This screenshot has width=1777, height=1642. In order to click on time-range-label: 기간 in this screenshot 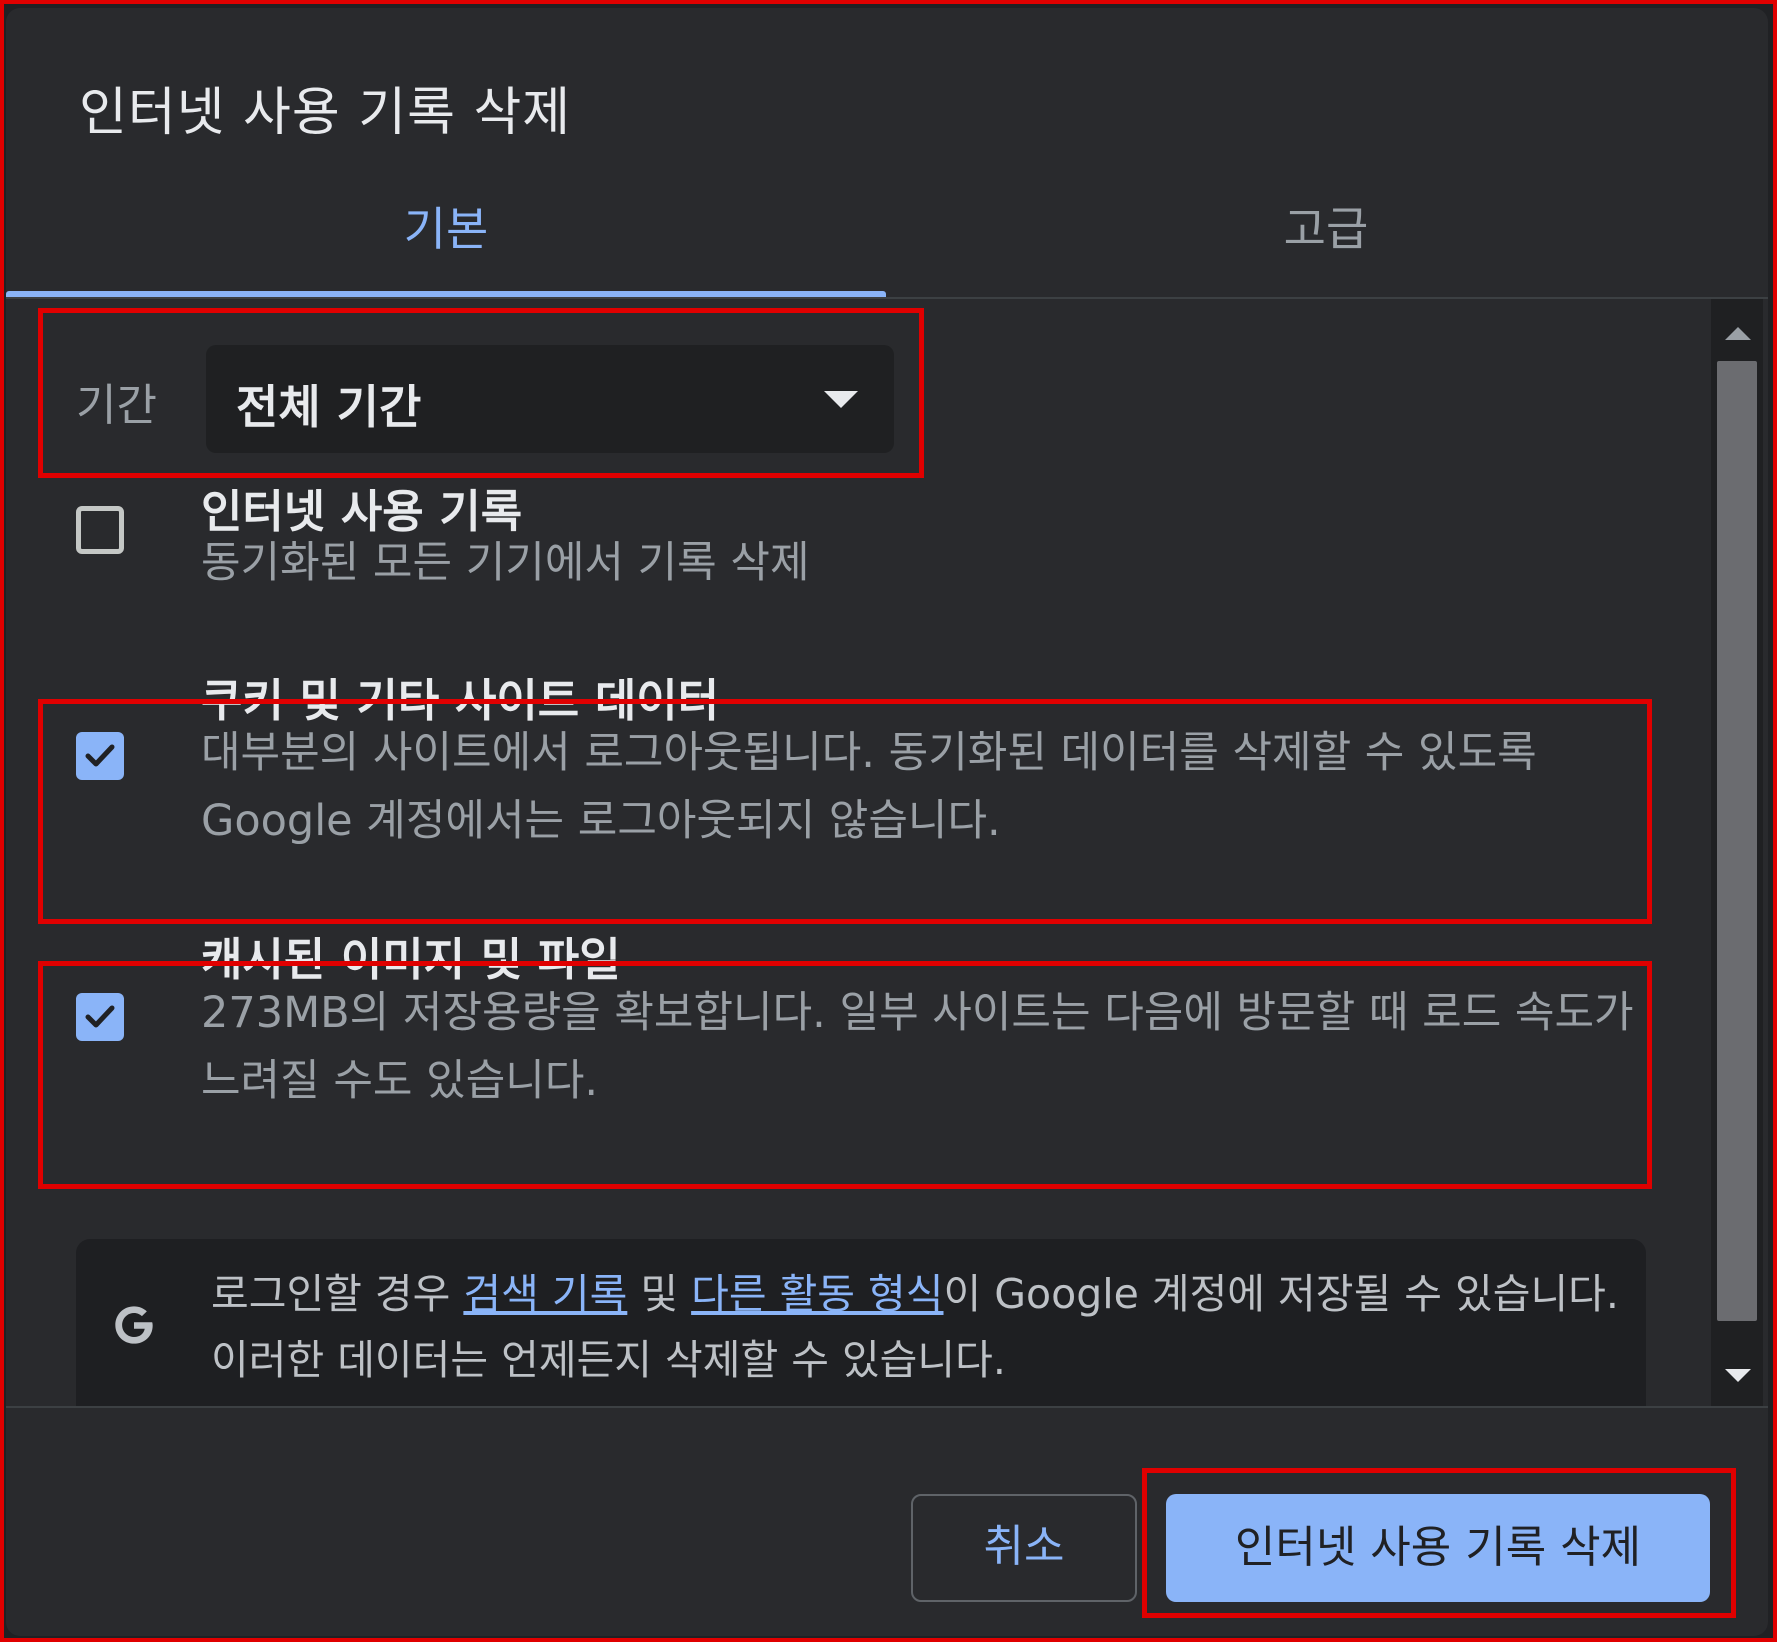, I will do `click(116, 405)`.